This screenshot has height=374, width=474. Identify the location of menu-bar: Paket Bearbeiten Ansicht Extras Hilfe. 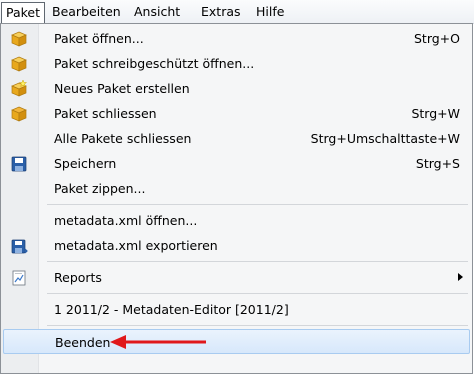
(237, 12).